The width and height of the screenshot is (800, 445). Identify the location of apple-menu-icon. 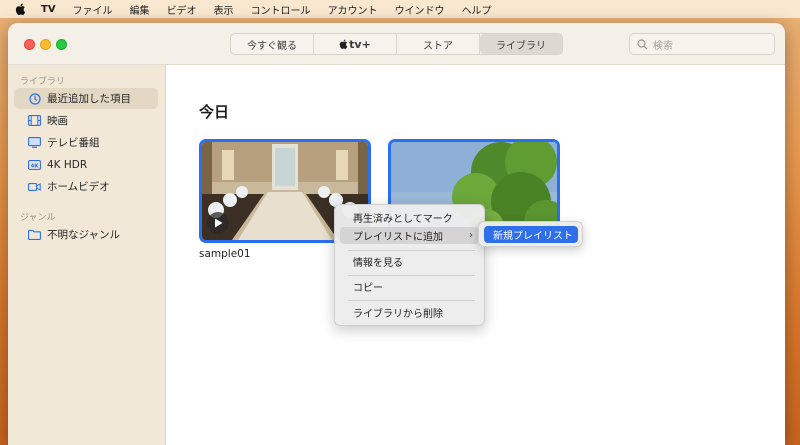
(21, 9).